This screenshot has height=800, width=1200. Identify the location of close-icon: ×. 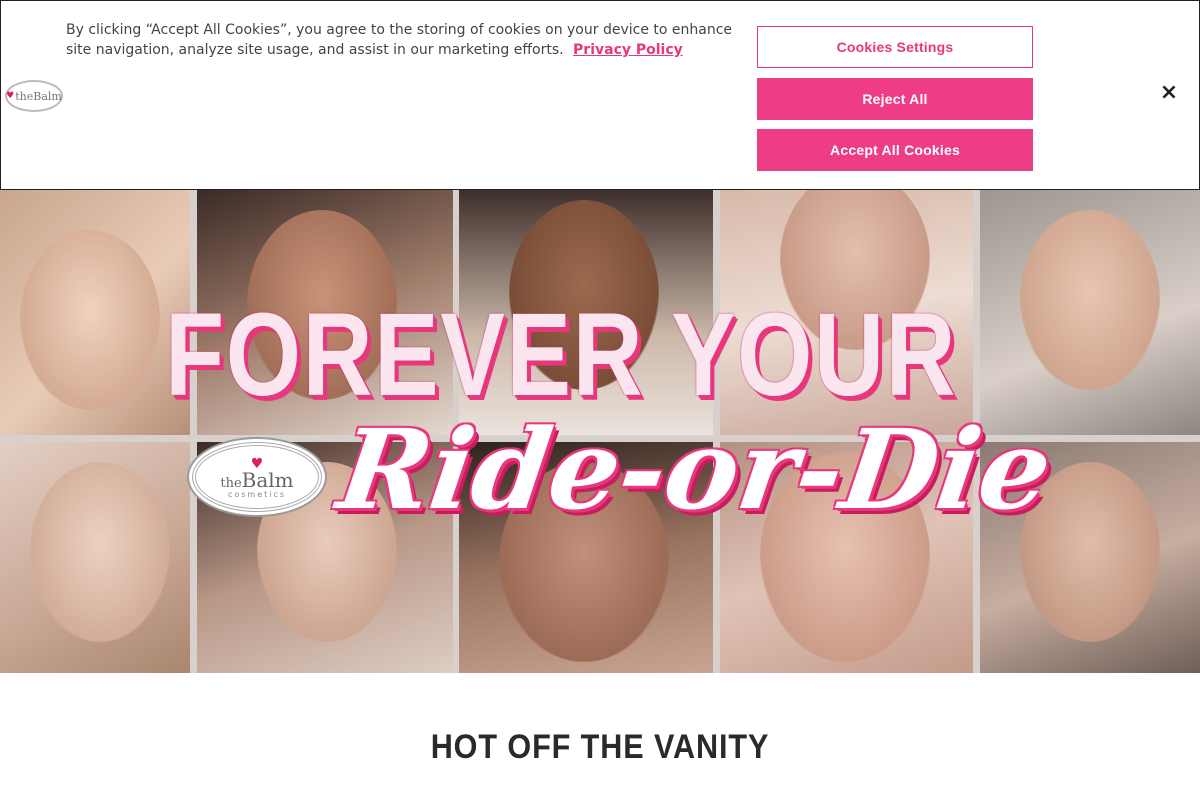
(1169, 92).